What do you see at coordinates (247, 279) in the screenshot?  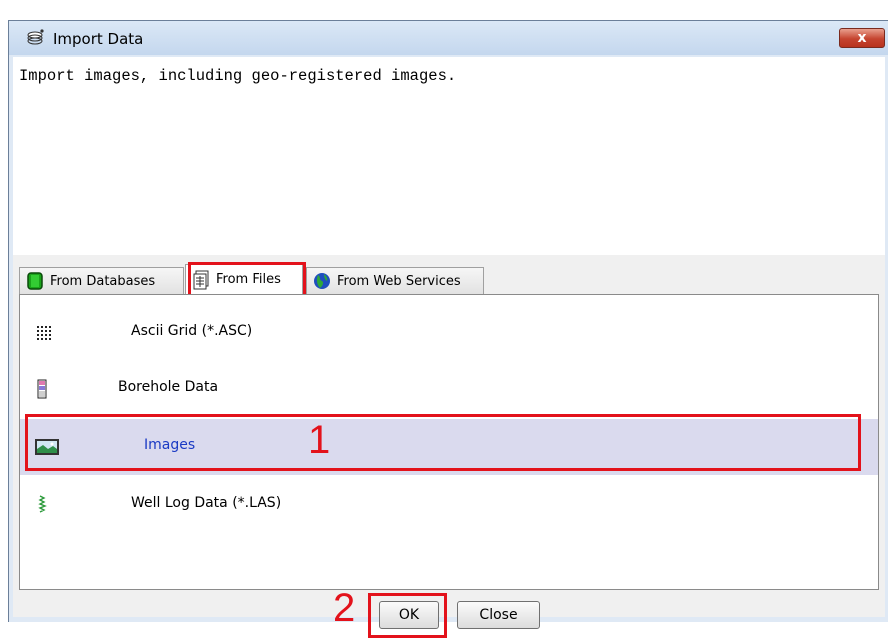 I see `annotation-box-from-files` at bounding box center [247, 279].